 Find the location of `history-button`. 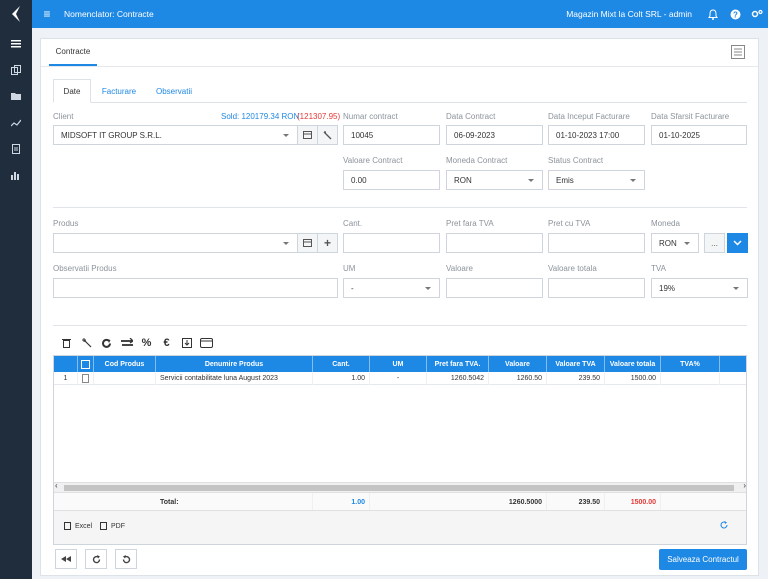

history-button is located at coordinates (126, 559).